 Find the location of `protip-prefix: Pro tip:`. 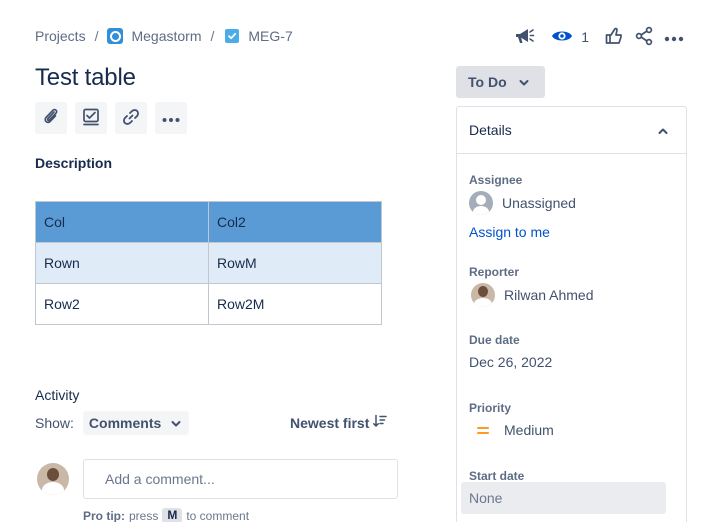

protip-prefix: Pro tip: is located at coordinates (104, 515).